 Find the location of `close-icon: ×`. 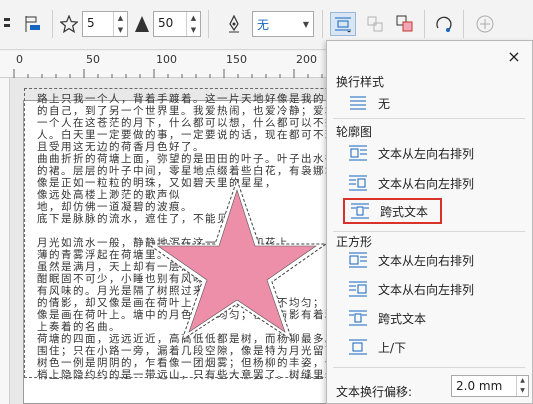

close-icon: × is located at coordinates (514, 57).